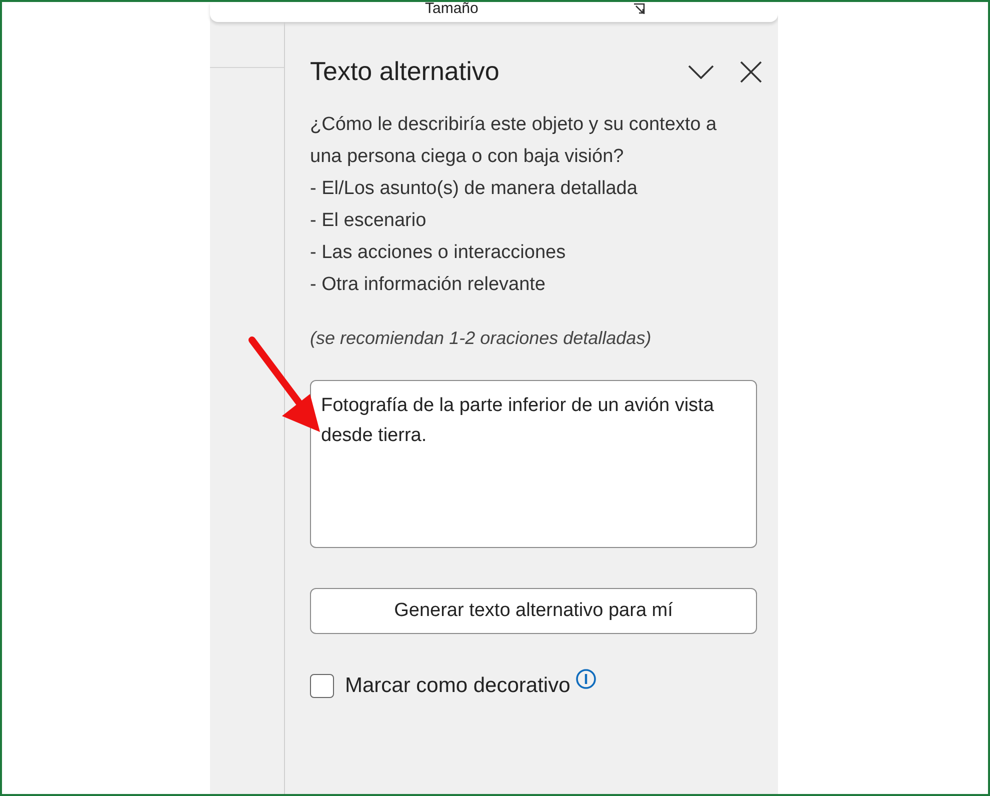  What do you see at coordinates (533, 464) in the screenshot?
I see `alt-text-field: Fotografía de la parte inferior de un avión vista desde tierra.` at bounding box center [533, 464].